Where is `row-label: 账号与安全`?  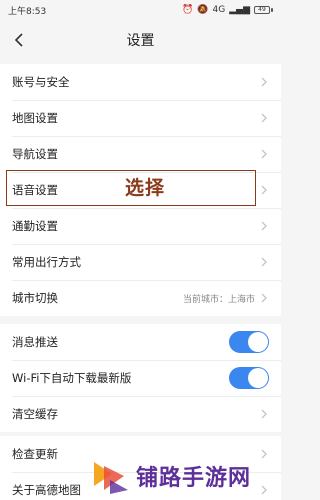
row-label: 账号与安全 is located at coordinates (41, 82).